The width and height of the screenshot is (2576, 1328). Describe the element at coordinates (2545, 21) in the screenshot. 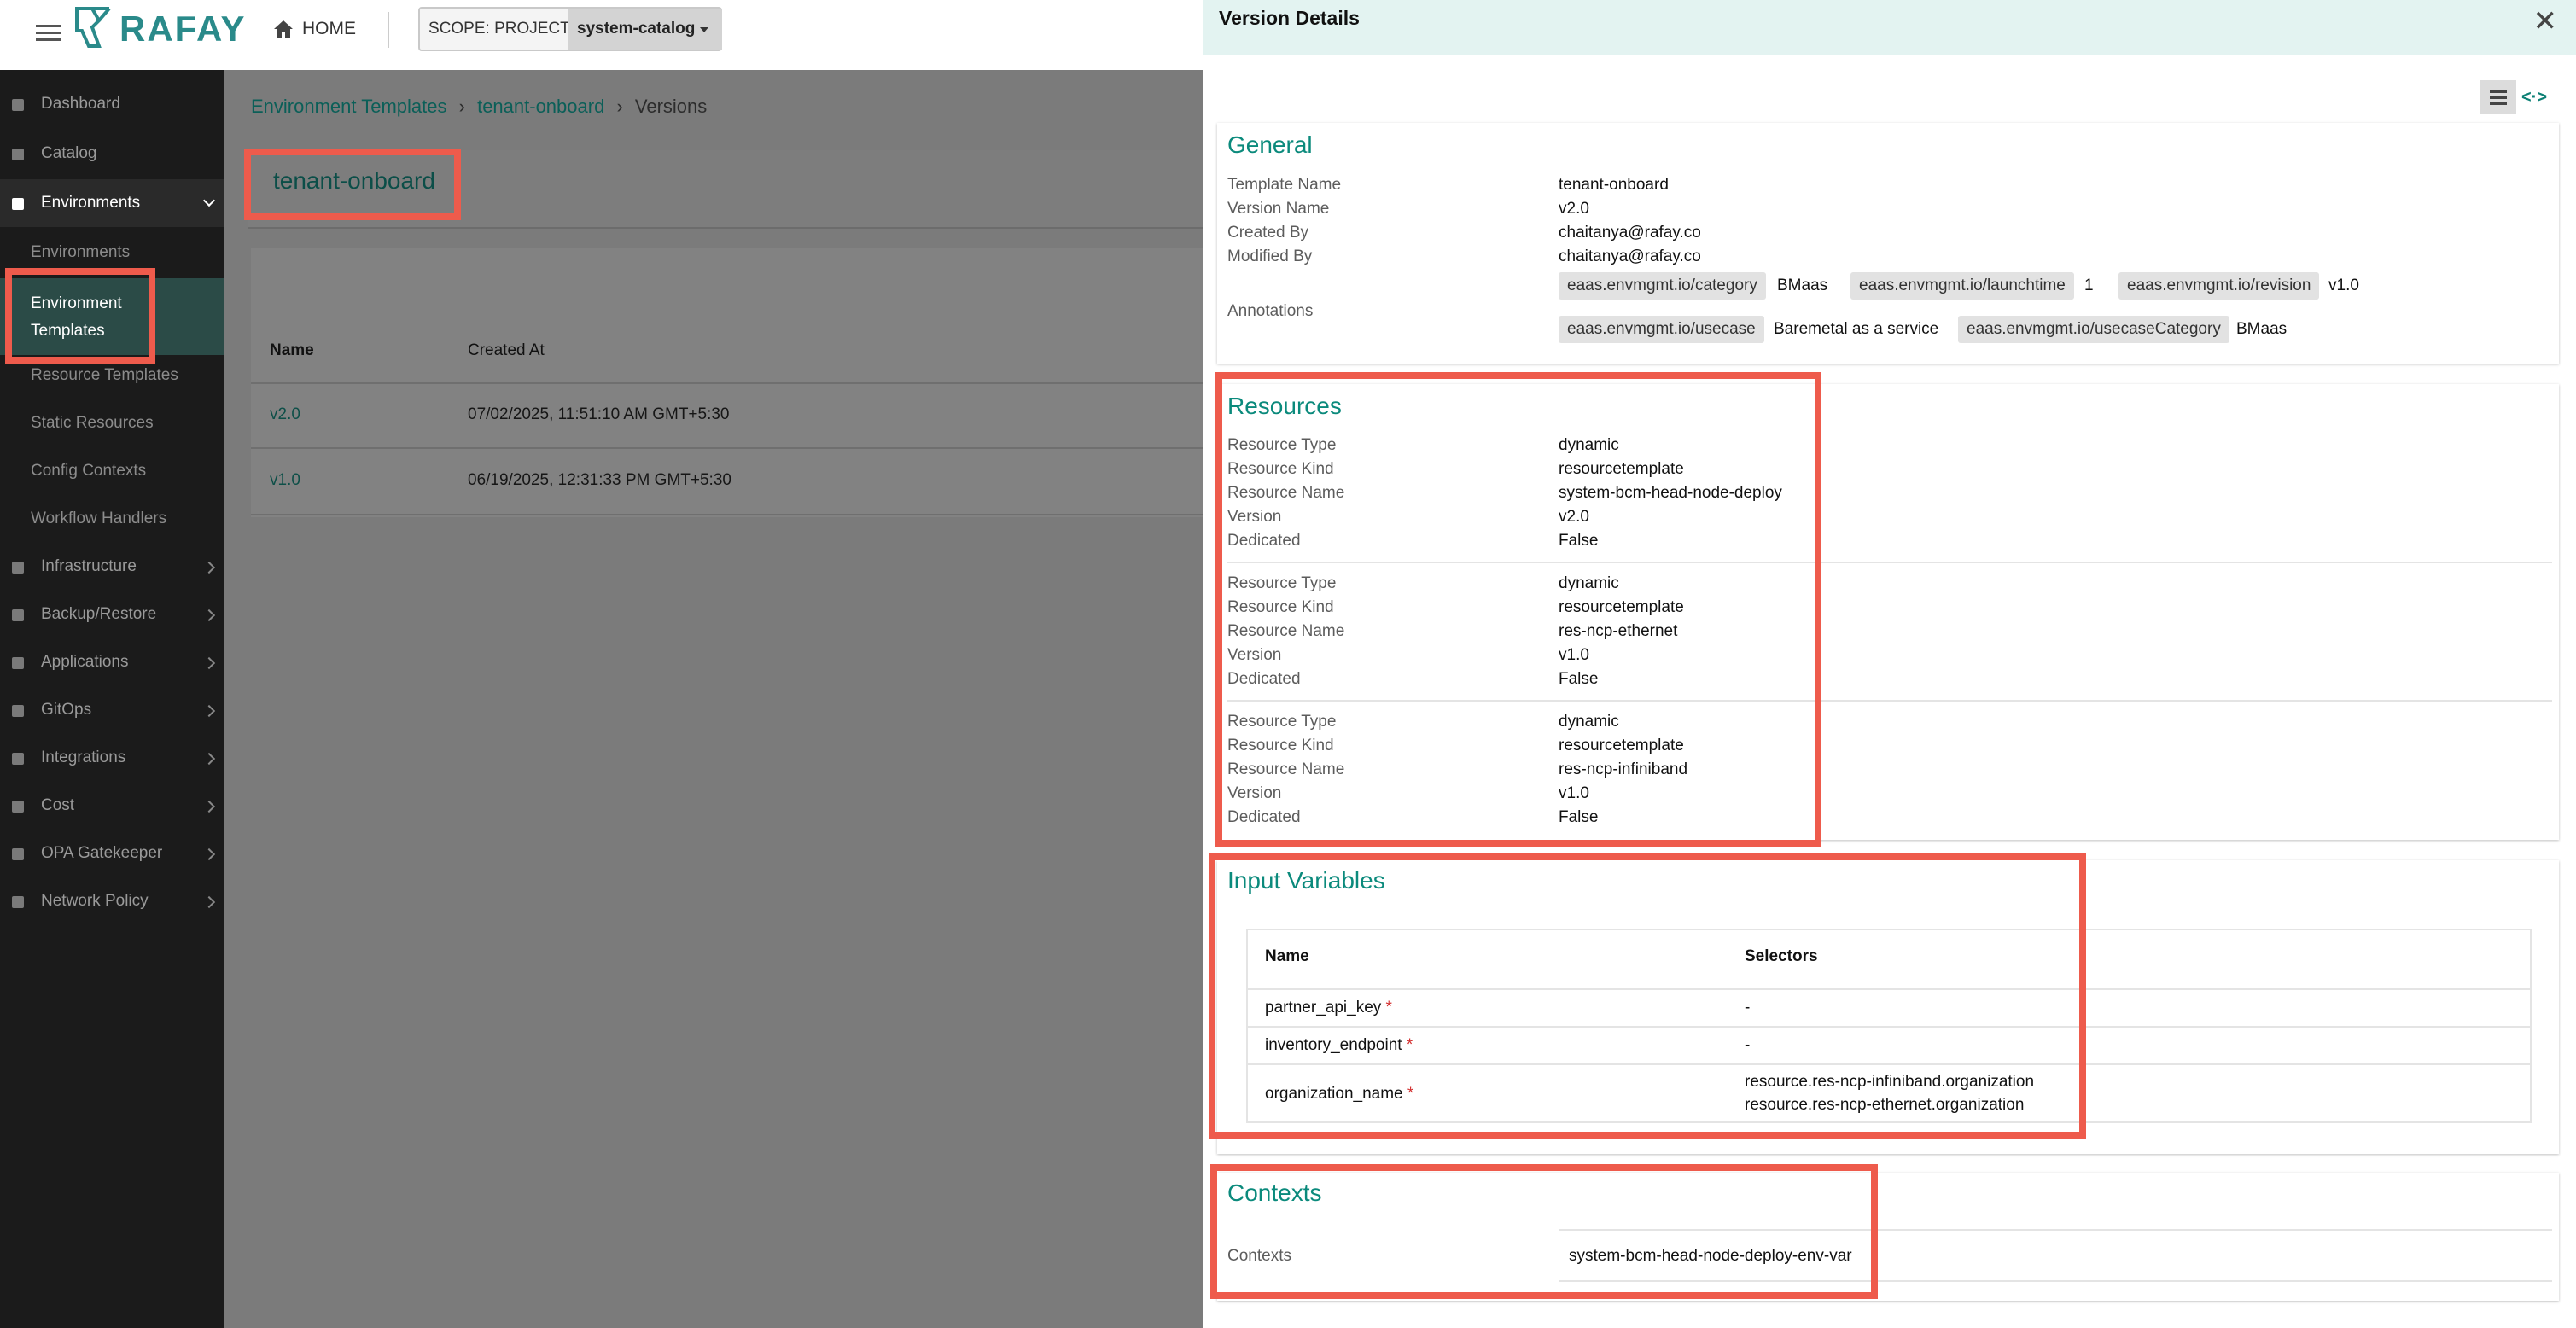

I see `close-icon: ✕` at that location.